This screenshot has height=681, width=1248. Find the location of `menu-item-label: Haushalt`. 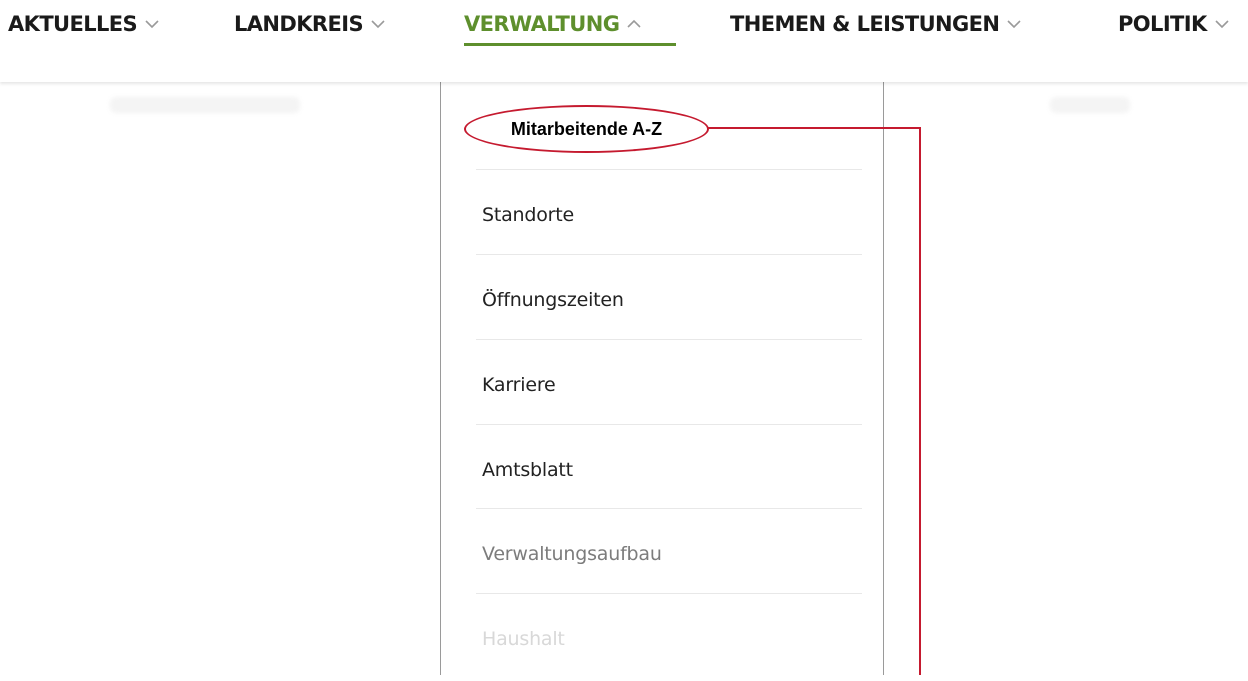

menu-item-label: Haushalt is located at coordinates (523, 638).